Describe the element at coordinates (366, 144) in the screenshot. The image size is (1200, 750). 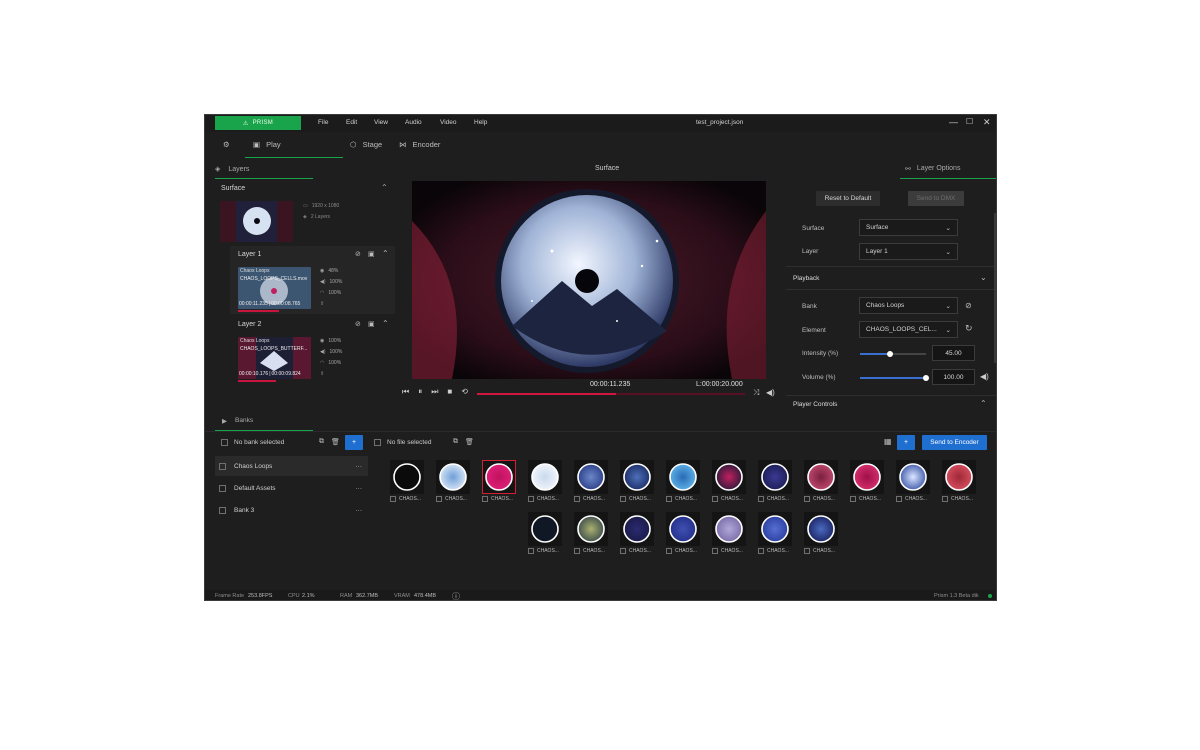
I see `tab-stage: ⬡ Stage` at that location.